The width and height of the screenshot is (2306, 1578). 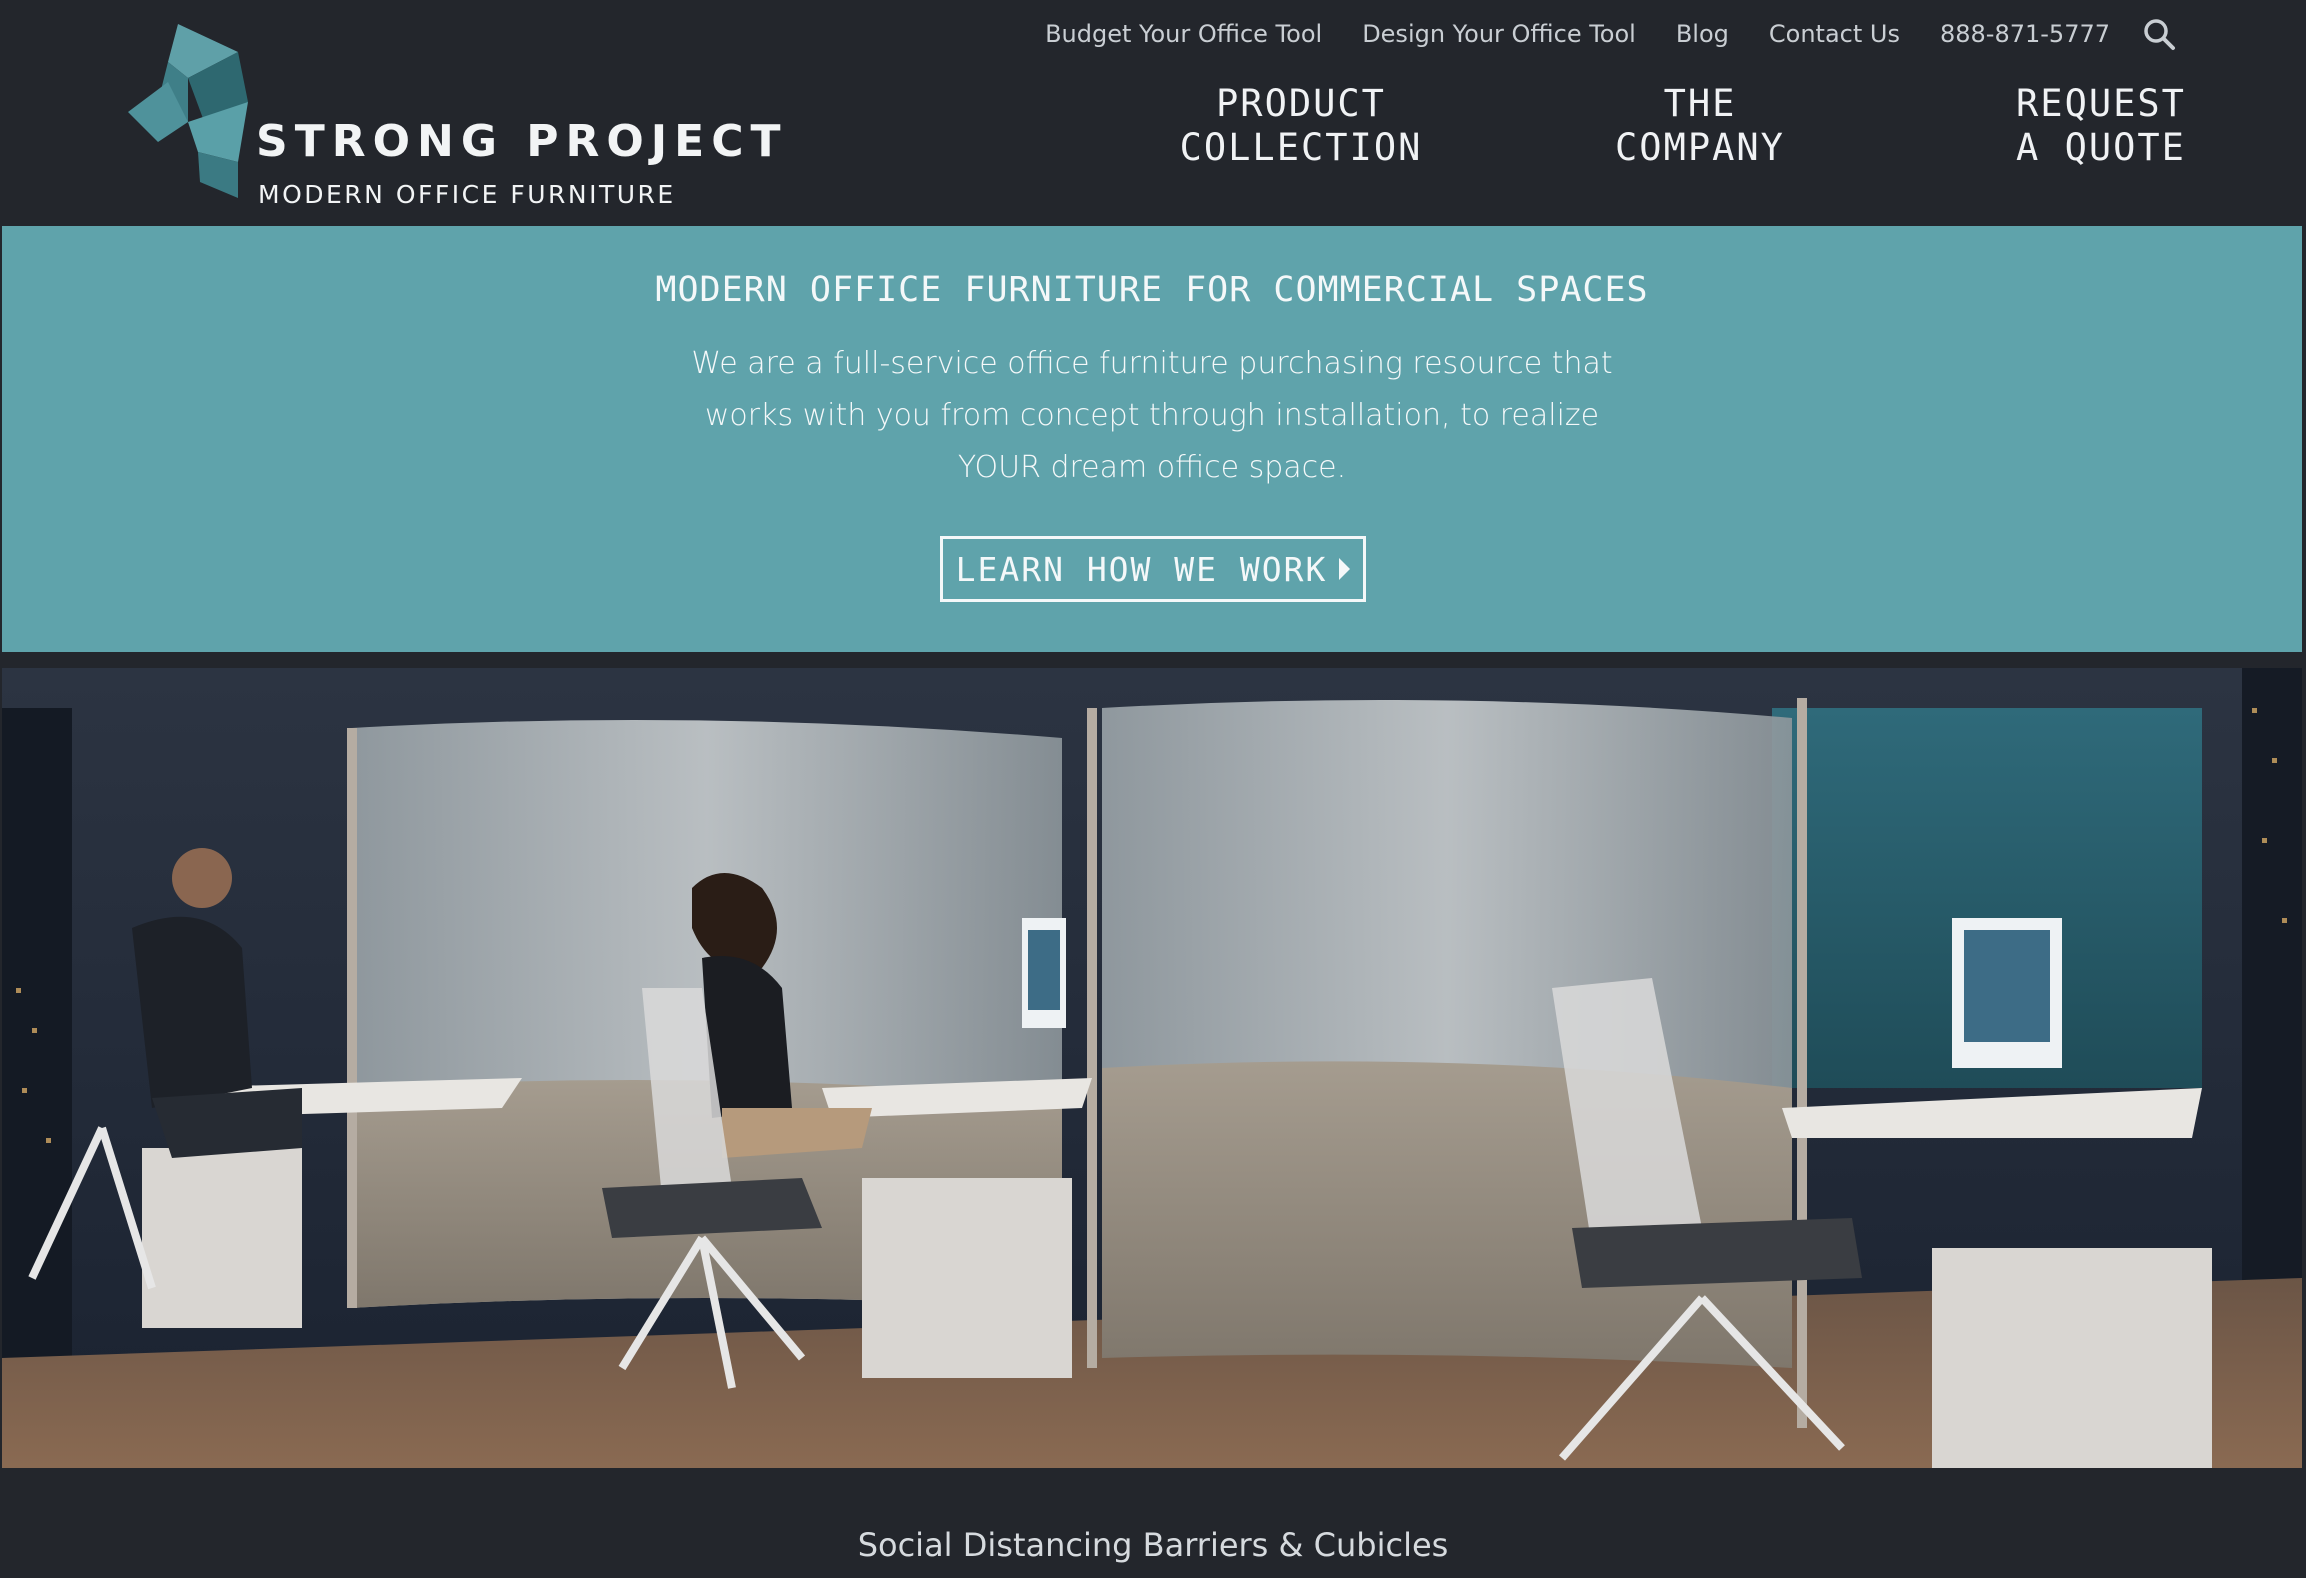 I want to click on nav-label-line: A QUOTE, so click(x=2101, y=147).